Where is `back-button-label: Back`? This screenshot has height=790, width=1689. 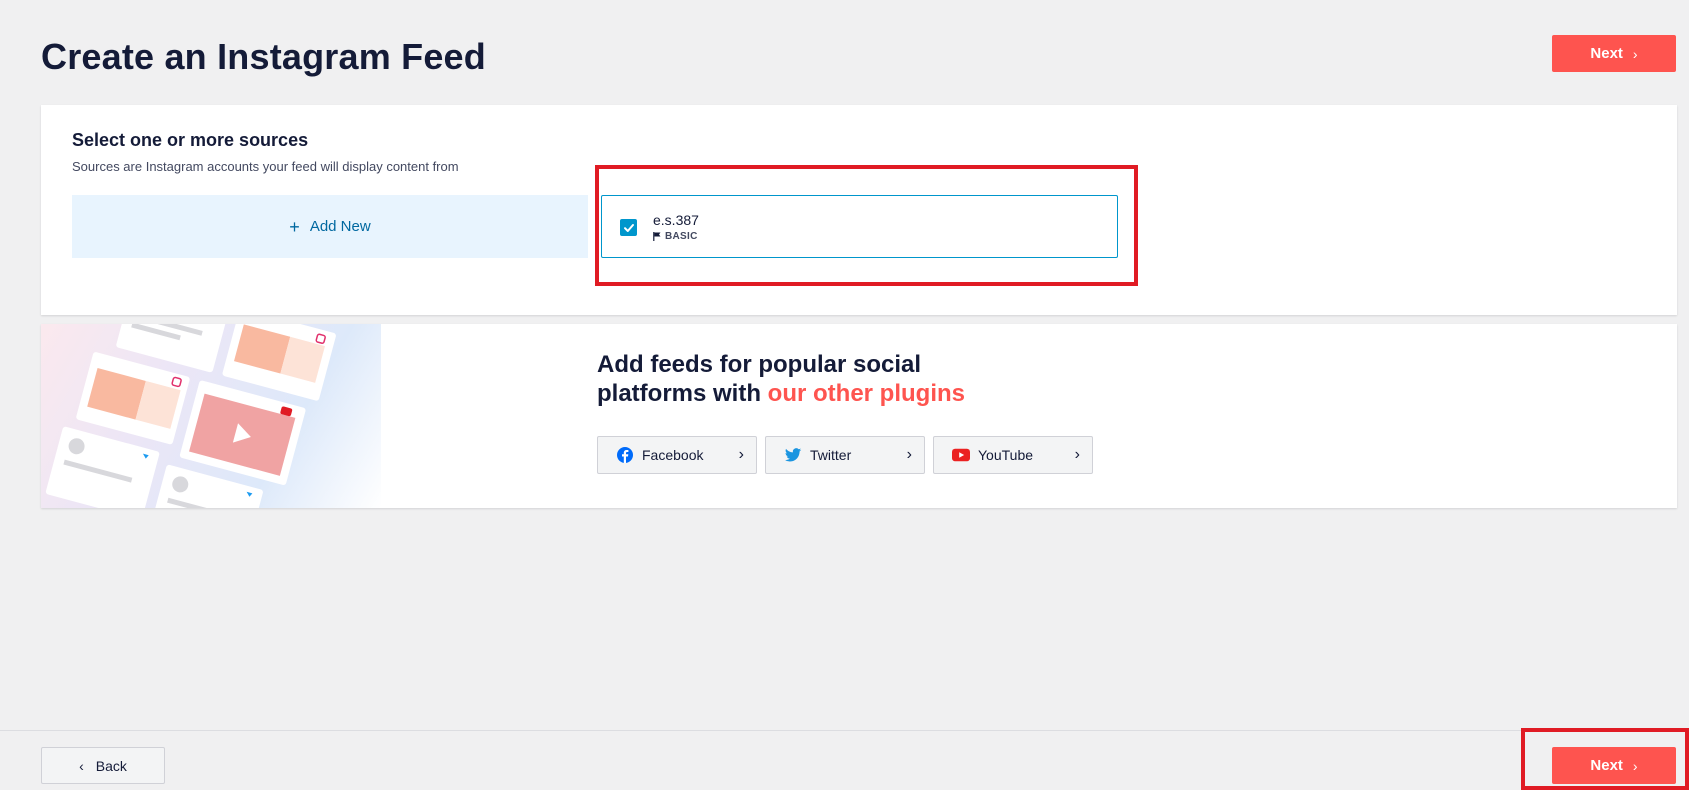
back-button-label: Back is located at coordinates (111, 765).